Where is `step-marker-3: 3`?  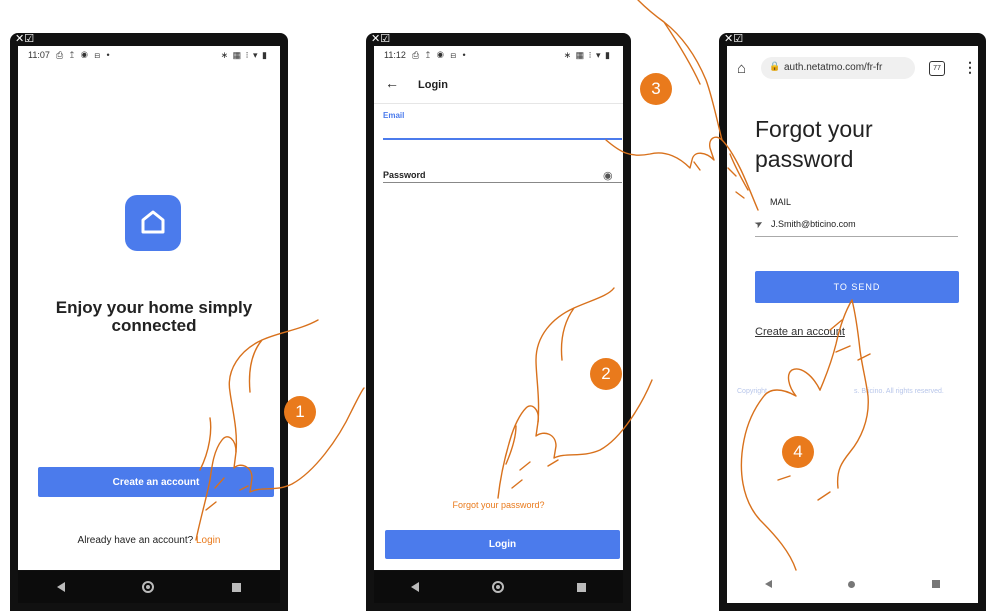 step-marker-3: 3 is located at coordinates (656, 89).